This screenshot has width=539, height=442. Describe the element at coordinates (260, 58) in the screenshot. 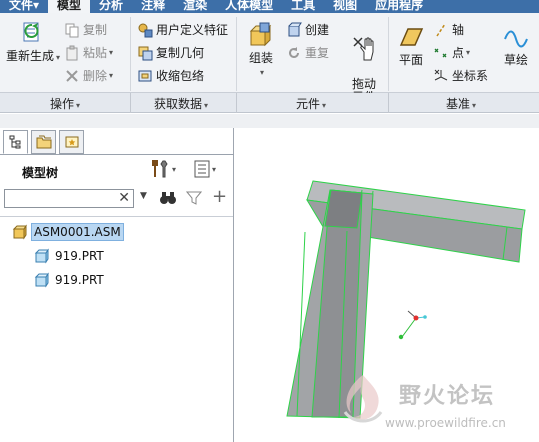

I see `assemble-label: 组装` at that location.